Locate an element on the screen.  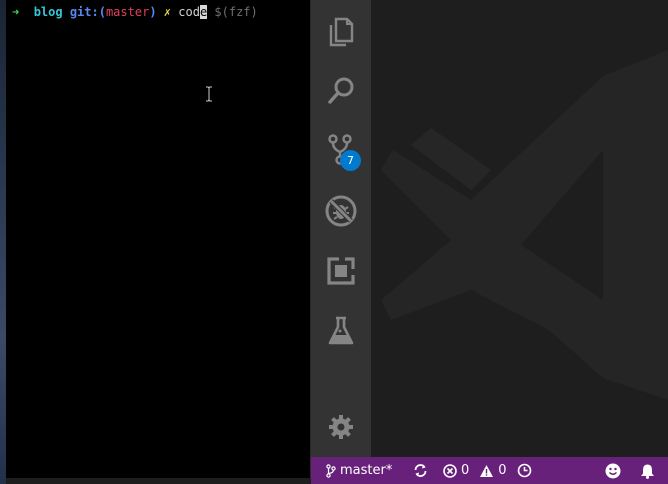
git-branch-icon is located at coordinates (331, 470).